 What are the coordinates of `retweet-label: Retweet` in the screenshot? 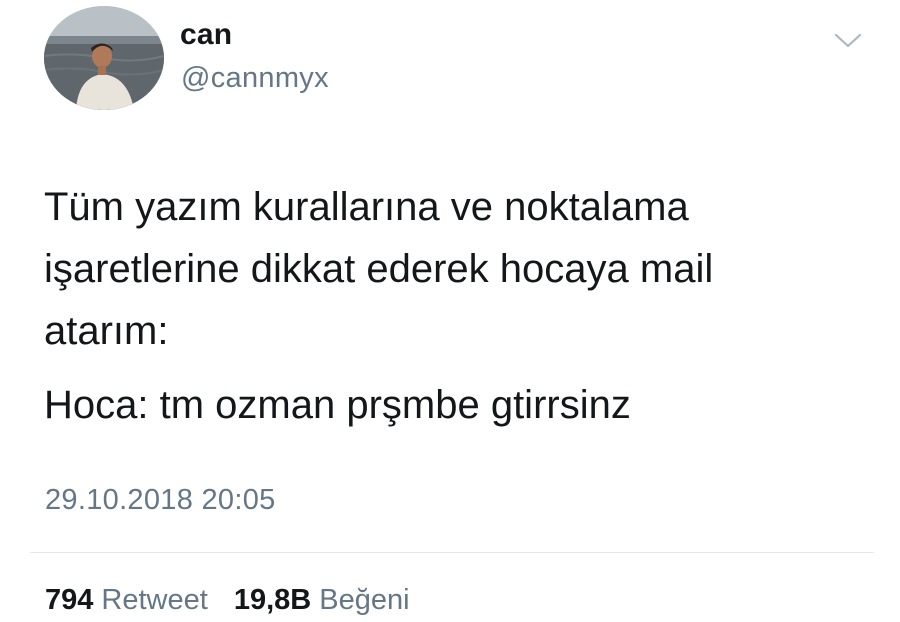 It's located at (154, 600).